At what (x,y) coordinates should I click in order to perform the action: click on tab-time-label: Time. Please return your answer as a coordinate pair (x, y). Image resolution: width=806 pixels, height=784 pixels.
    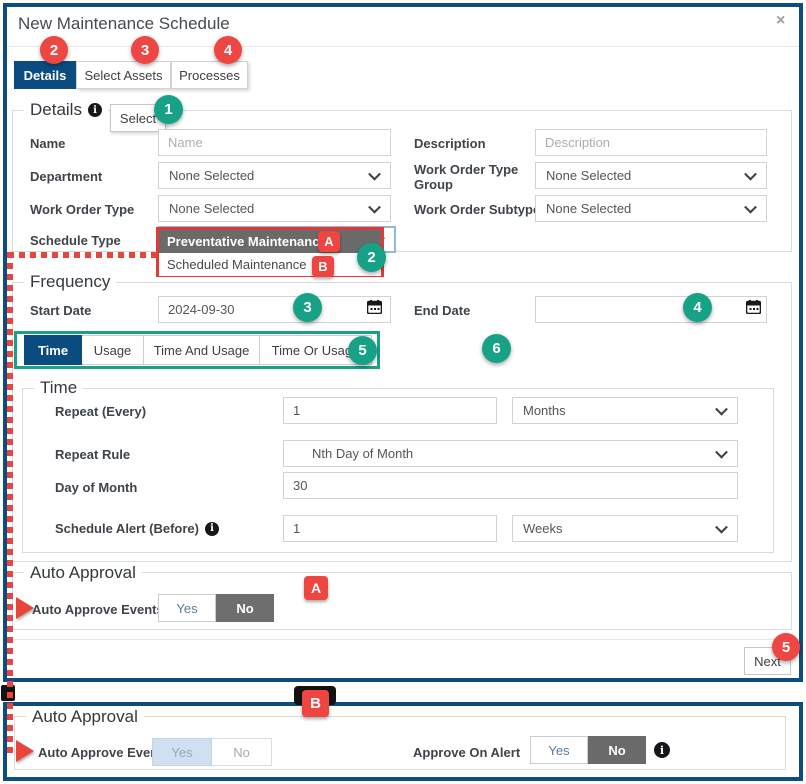
    Looking at the image, I should click on (53, 350).